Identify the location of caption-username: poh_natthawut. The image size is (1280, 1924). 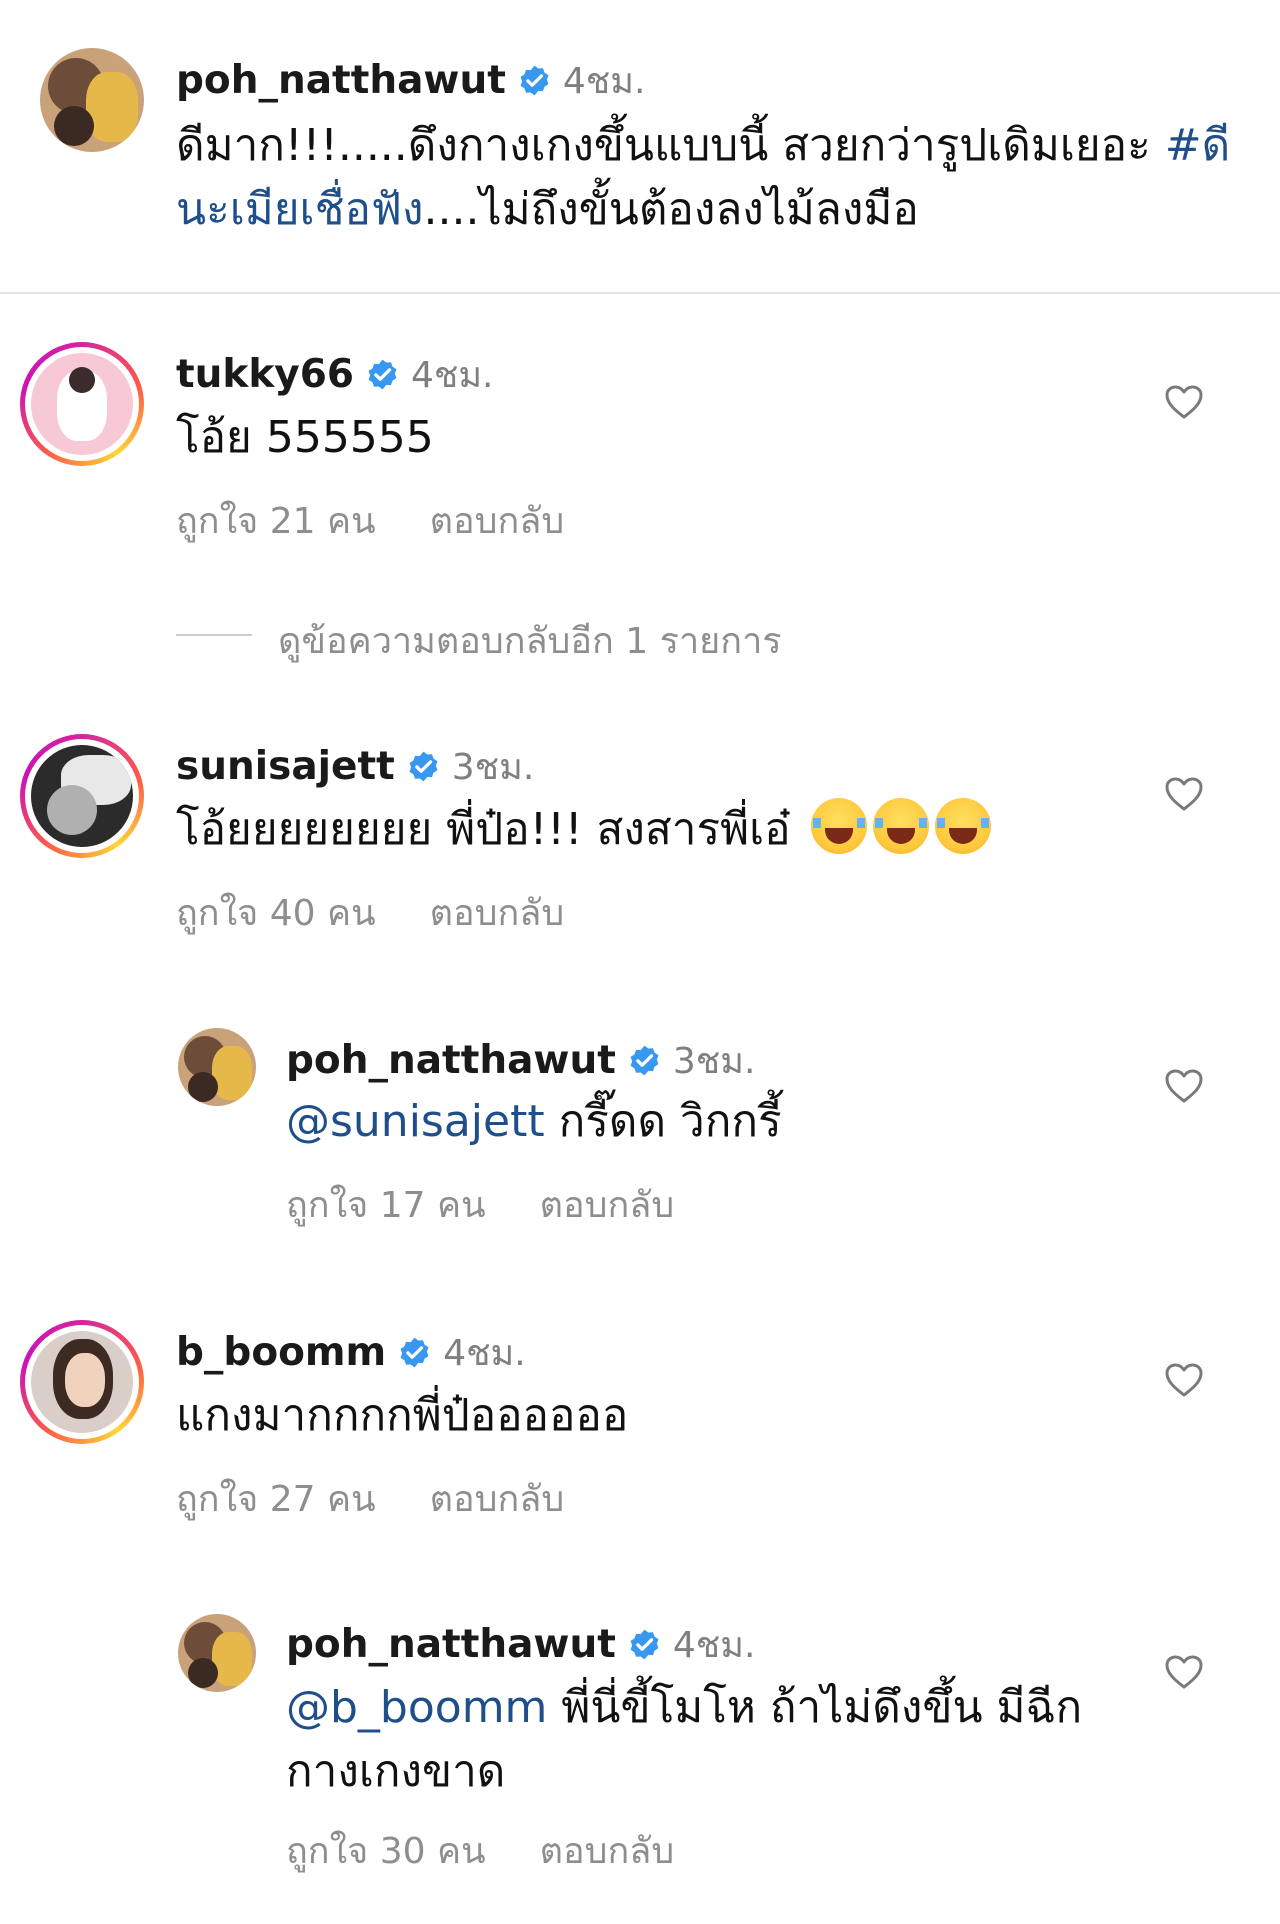
(341, 80).